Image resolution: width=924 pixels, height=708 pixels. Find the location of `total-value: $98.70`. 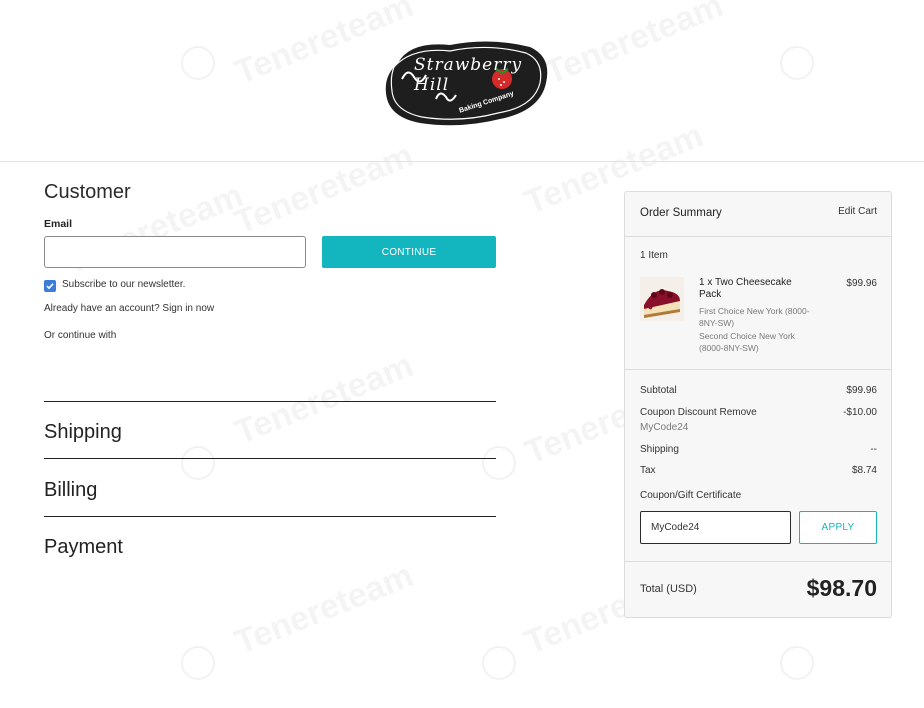

total-value: $98.70 is located at coordinates (841, 588).